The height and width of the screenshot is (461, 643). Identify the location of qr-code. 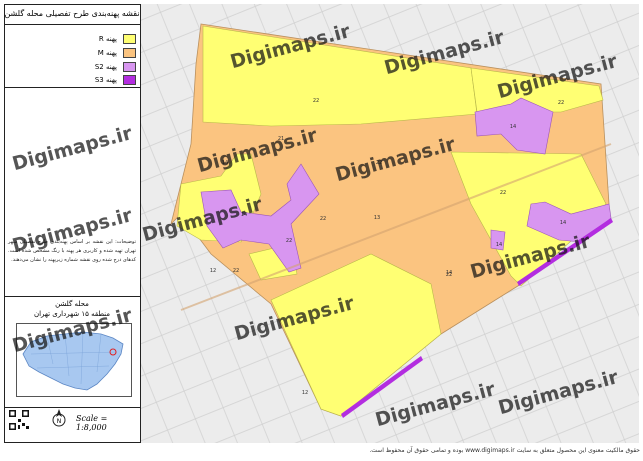
(19, 420).